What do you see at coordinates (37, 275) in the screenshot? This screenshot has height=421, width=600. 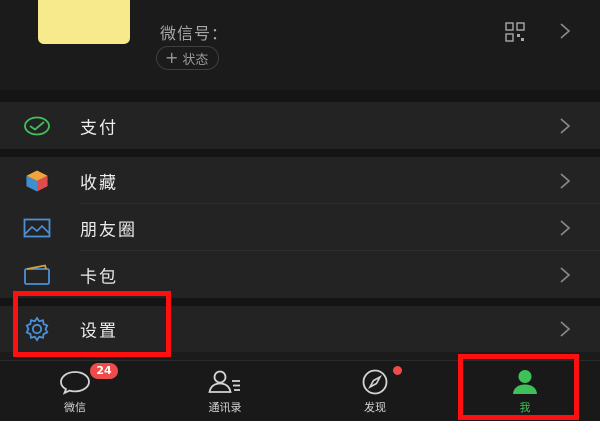 I see `card-wallet-icon` at bounding box center [37, 275].